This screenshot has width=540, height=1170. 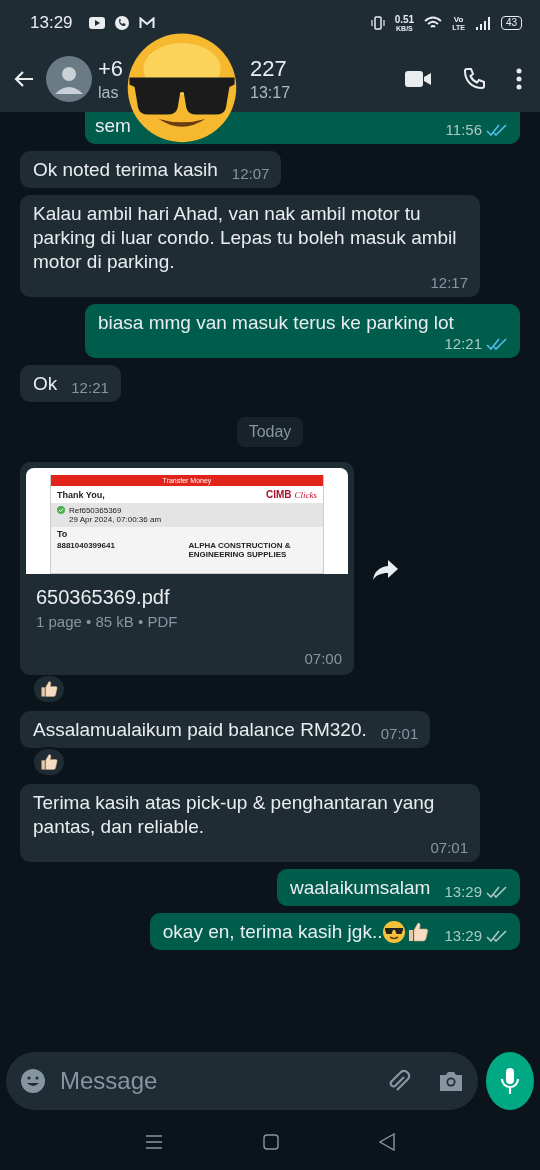 I want to click on vibrate-icon, so click(x=377, y=23).